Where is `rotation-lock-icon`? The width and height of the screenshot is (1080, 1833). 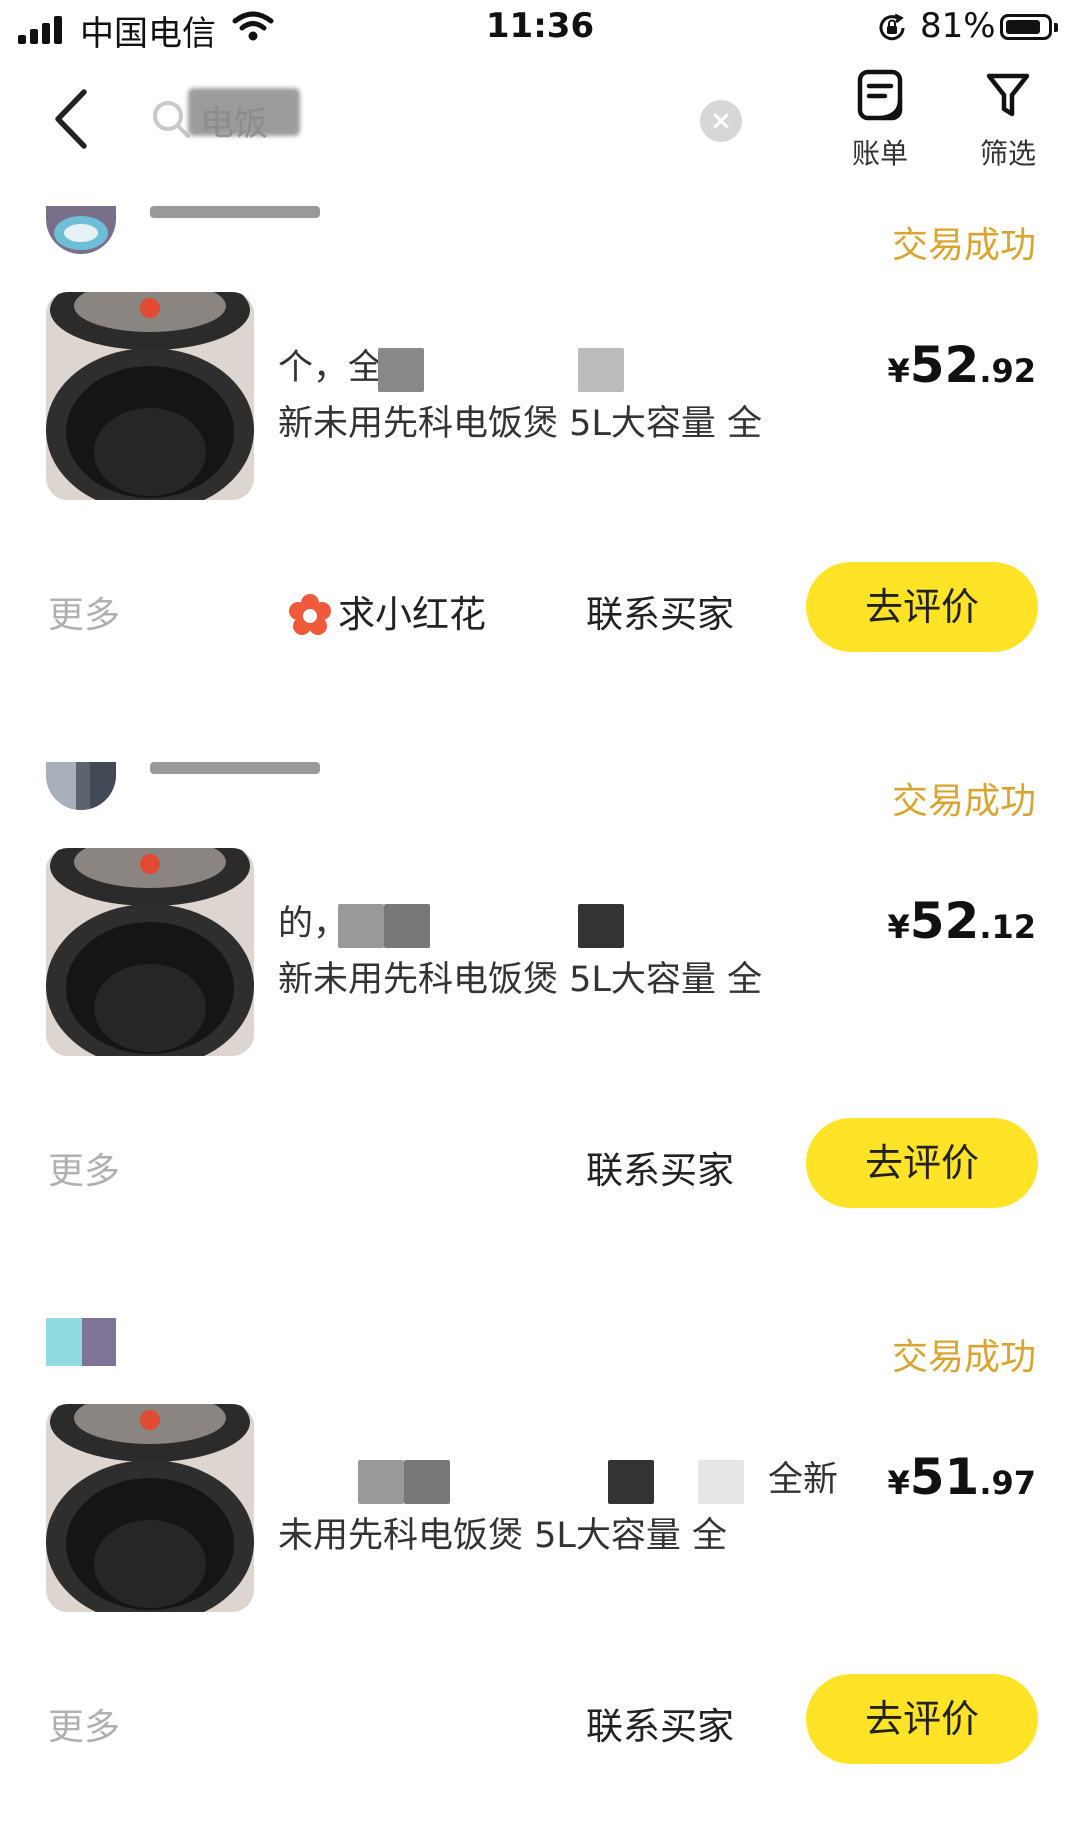
rotation-lock-icon is located at coordinates (892, 30).